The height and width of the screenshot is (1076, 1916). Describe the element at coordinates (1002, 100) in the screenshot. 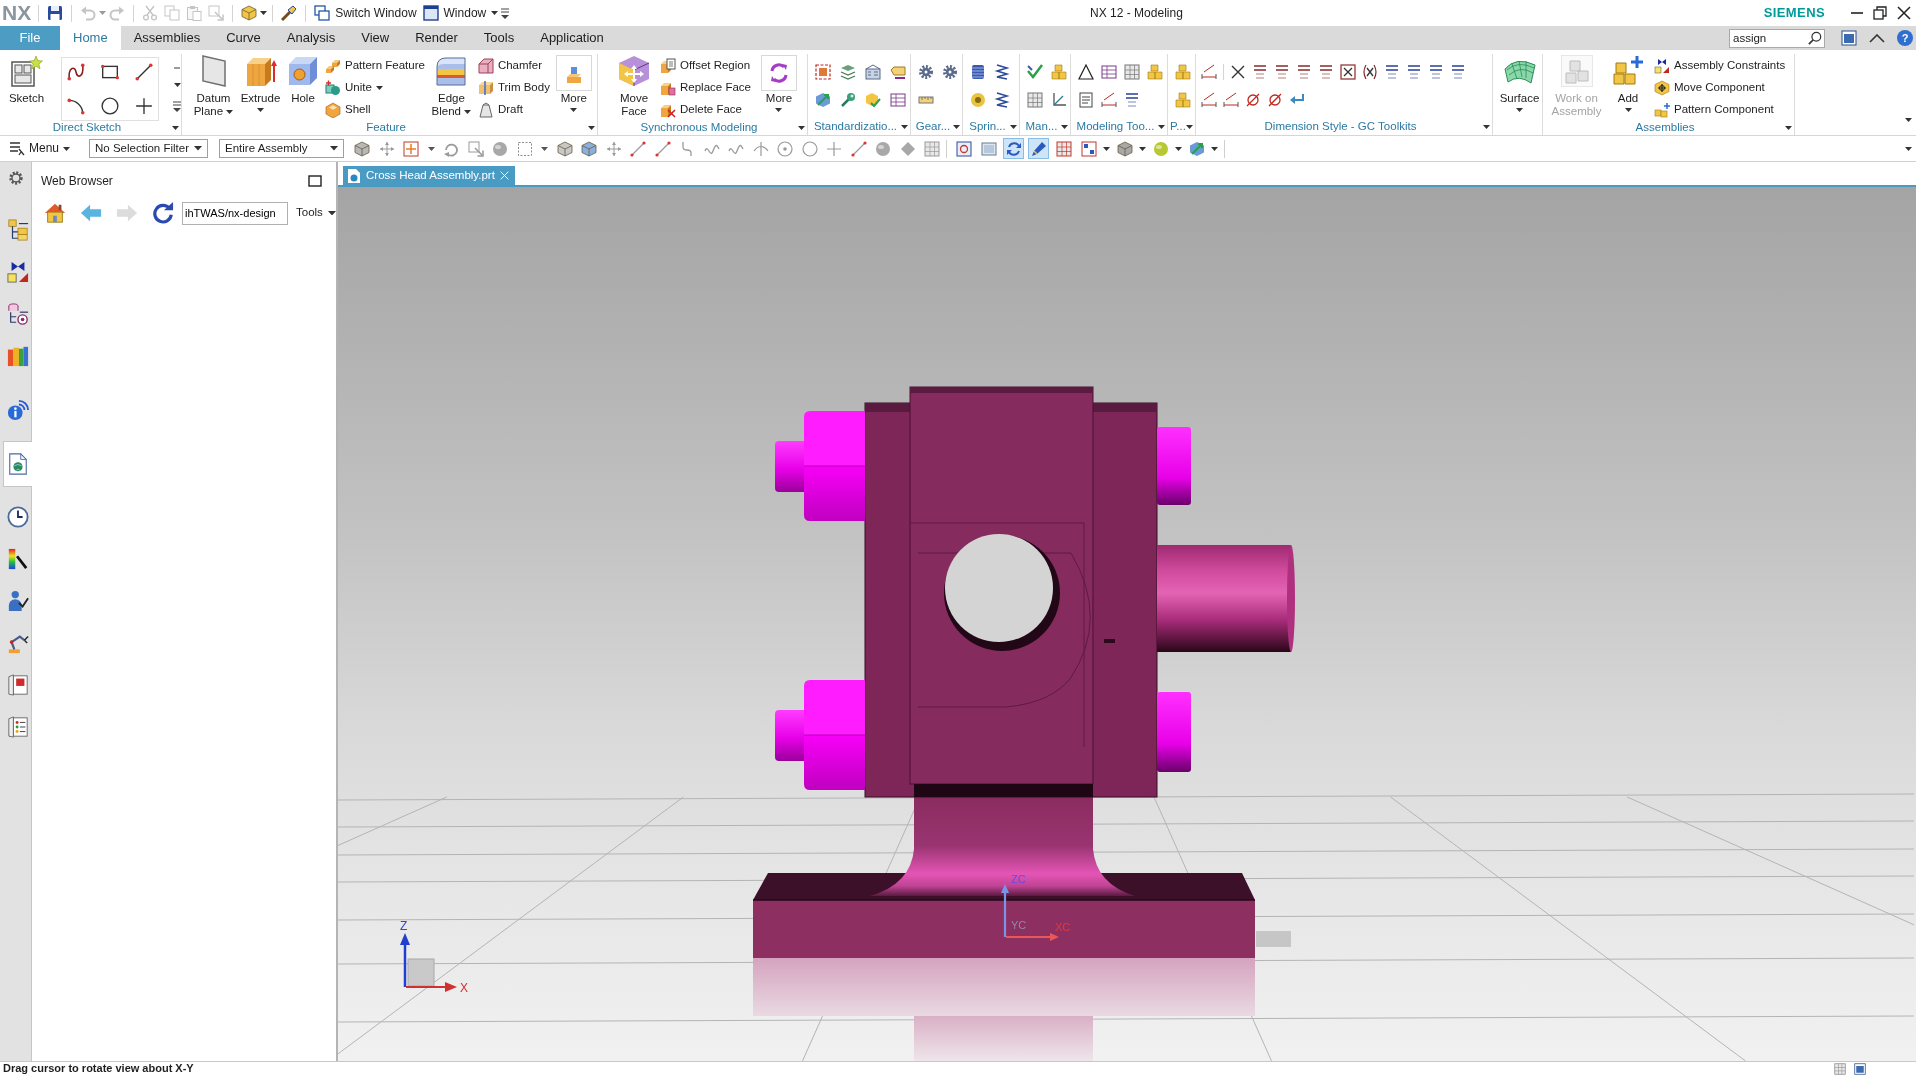

I see `spring-icon` at that location.